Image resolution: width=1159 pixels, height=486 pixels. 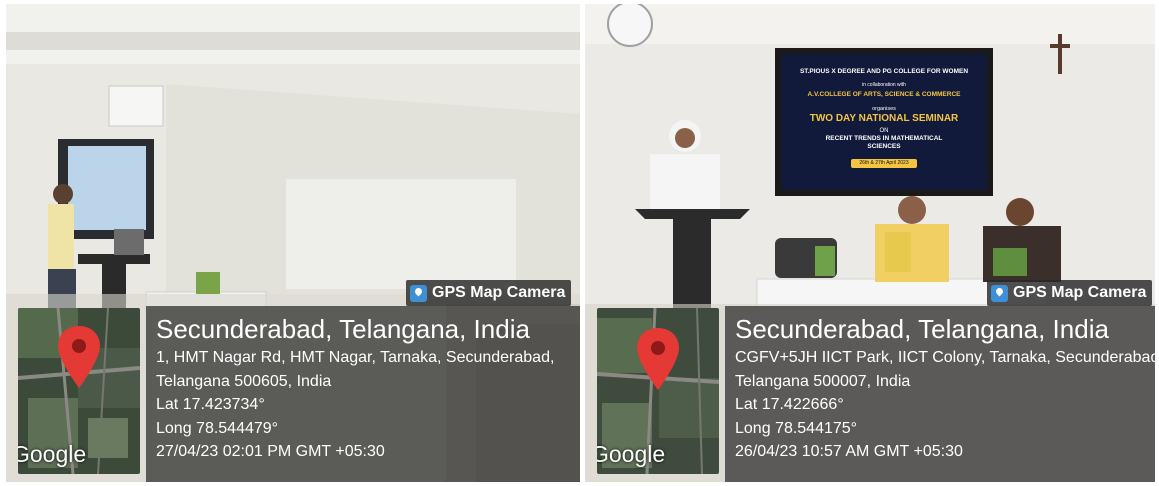 I want to click on slide-college-2: A.V.COLLEGE OF ARTS, SCIENCE & COMMERCE, so click(x=884, y=94).